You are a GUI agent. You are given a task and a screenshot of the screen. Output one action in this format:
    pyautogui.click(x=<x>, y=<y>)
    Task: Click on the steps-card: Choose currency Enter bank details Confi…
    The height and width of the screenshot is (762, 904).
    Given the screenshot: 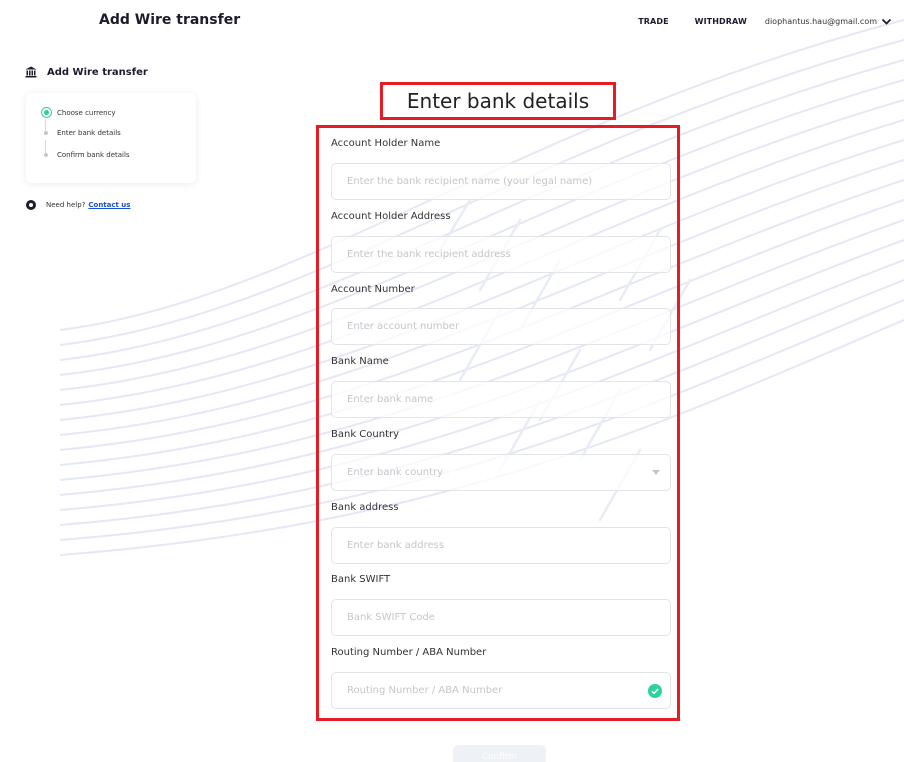 What is the action you would take?
    pyautogui.click(x=111, y=138)
    